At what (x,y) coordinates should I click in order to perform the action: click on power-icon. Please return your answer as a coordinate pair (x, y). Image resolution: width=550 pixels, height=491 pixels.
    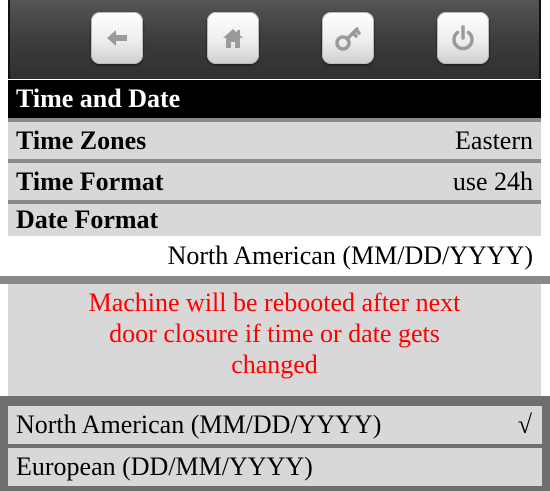
    Looking at the image, I should click on (463, 38).